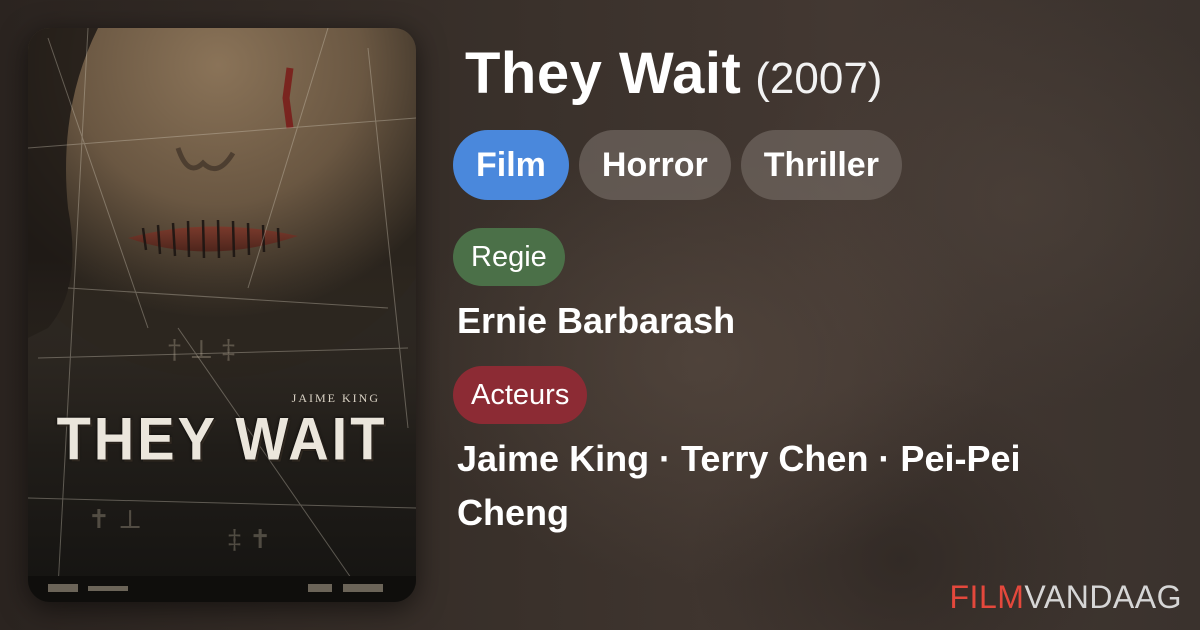 This screenshot has height=630, width=1200. Describe the element at coordinates (603, 73) in the screenshot. I see `movie-title: They Wait` at that location.